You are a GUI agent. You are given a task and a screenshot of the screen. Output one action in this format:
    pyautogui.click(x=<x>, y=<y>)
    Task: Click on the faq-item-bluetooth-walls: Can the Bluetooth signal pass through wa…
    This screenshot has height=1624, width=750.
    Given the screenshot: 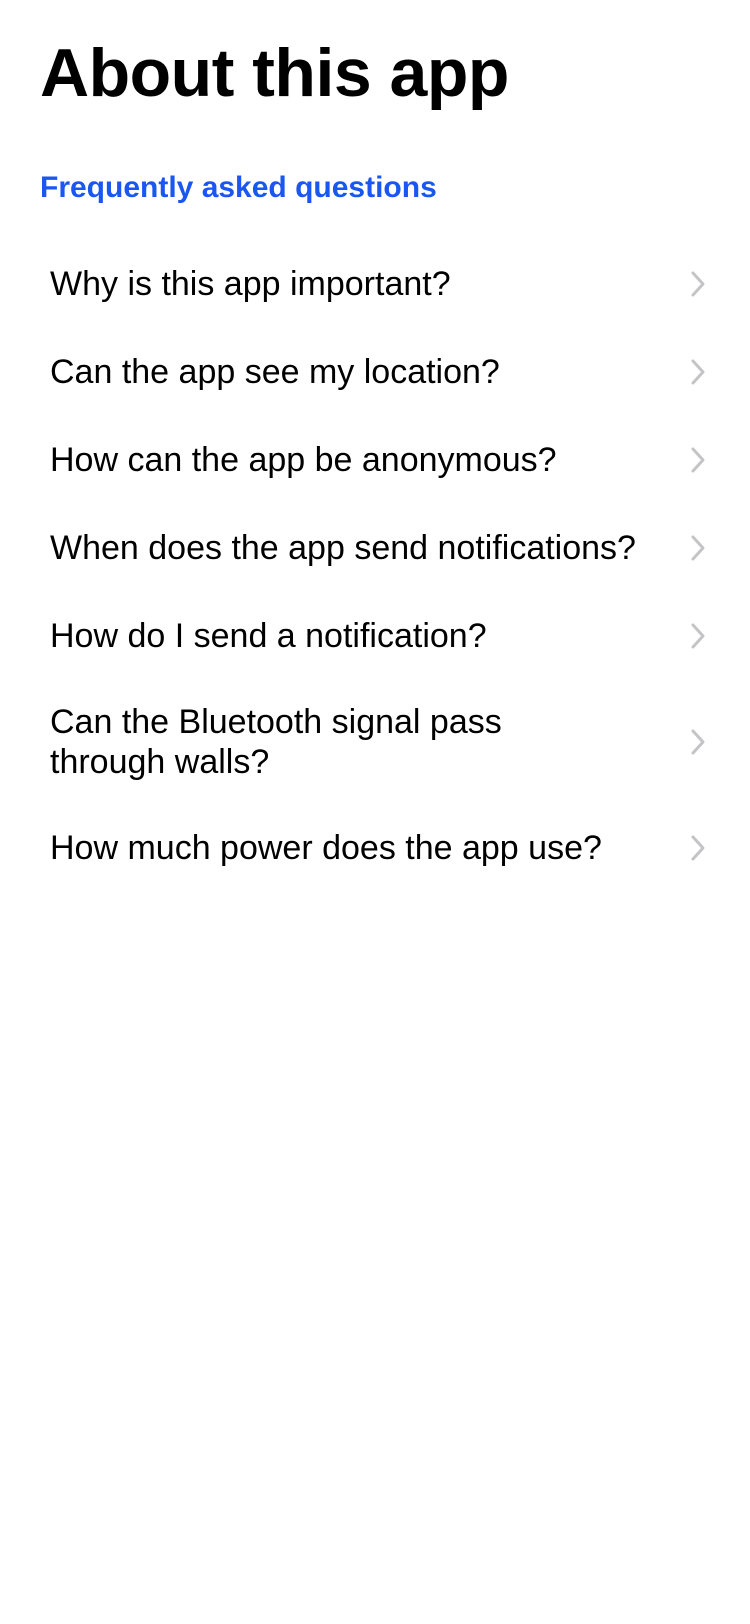 What is the action you would take?
    pyautogui.click(x=375, y=742)
    